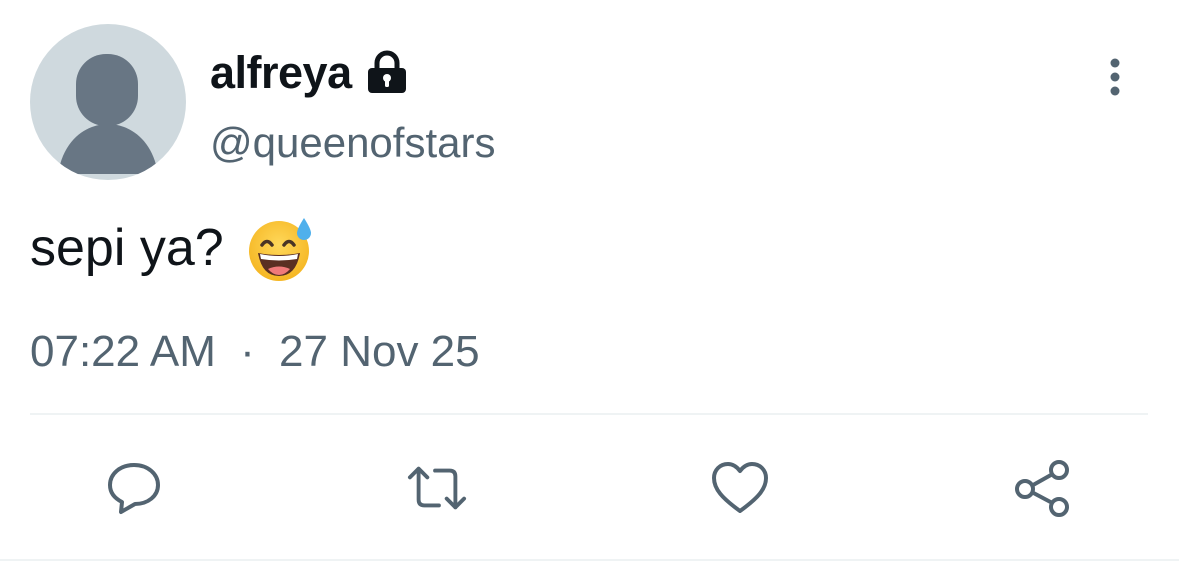 This screenshot has height=579, width=1179. Describe the element at coordinates (127, 248) in the screenshot. I see `tweet-text: sepi ya?` at that location.